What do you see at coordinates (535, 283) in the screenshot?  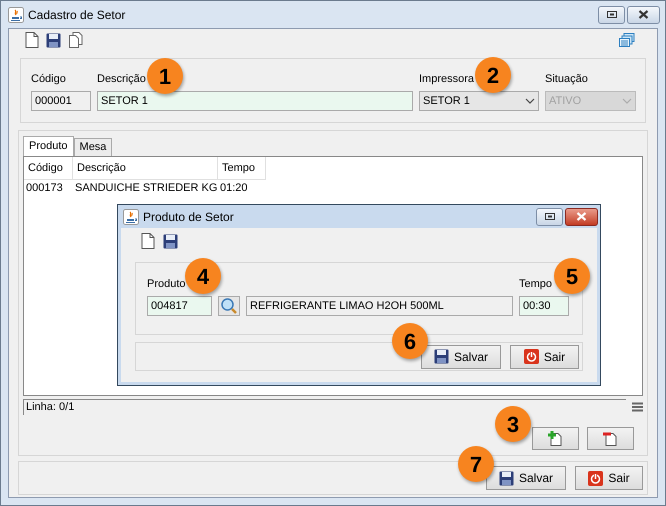 I see `field-label: Tempo` at bounding box center [535, 283].